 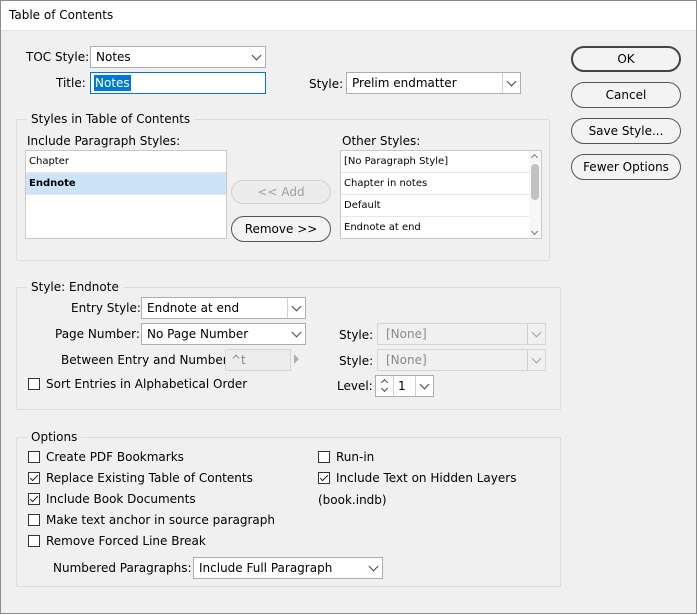 I want to click on run-in-label: Run-in, so click(x=355, y=457).